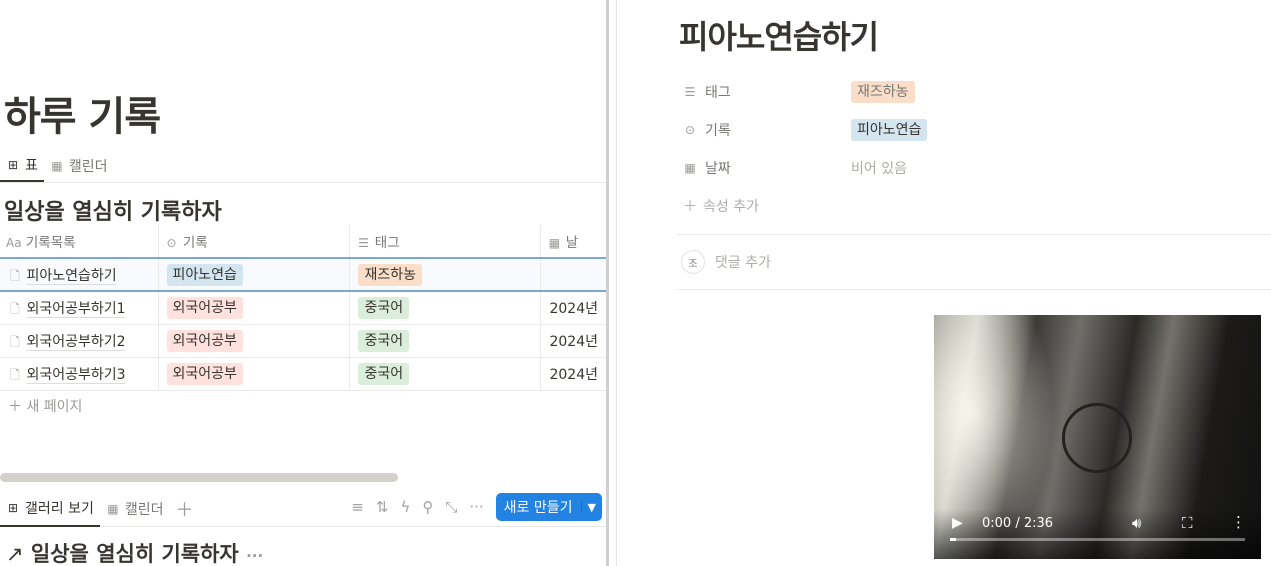 The width and height of the screenshot is (1271, 566). What do you see at coordinates (879, 169) in the screenshot?
I see `property-value: 비어 있음` at bounding box center [879, 169].